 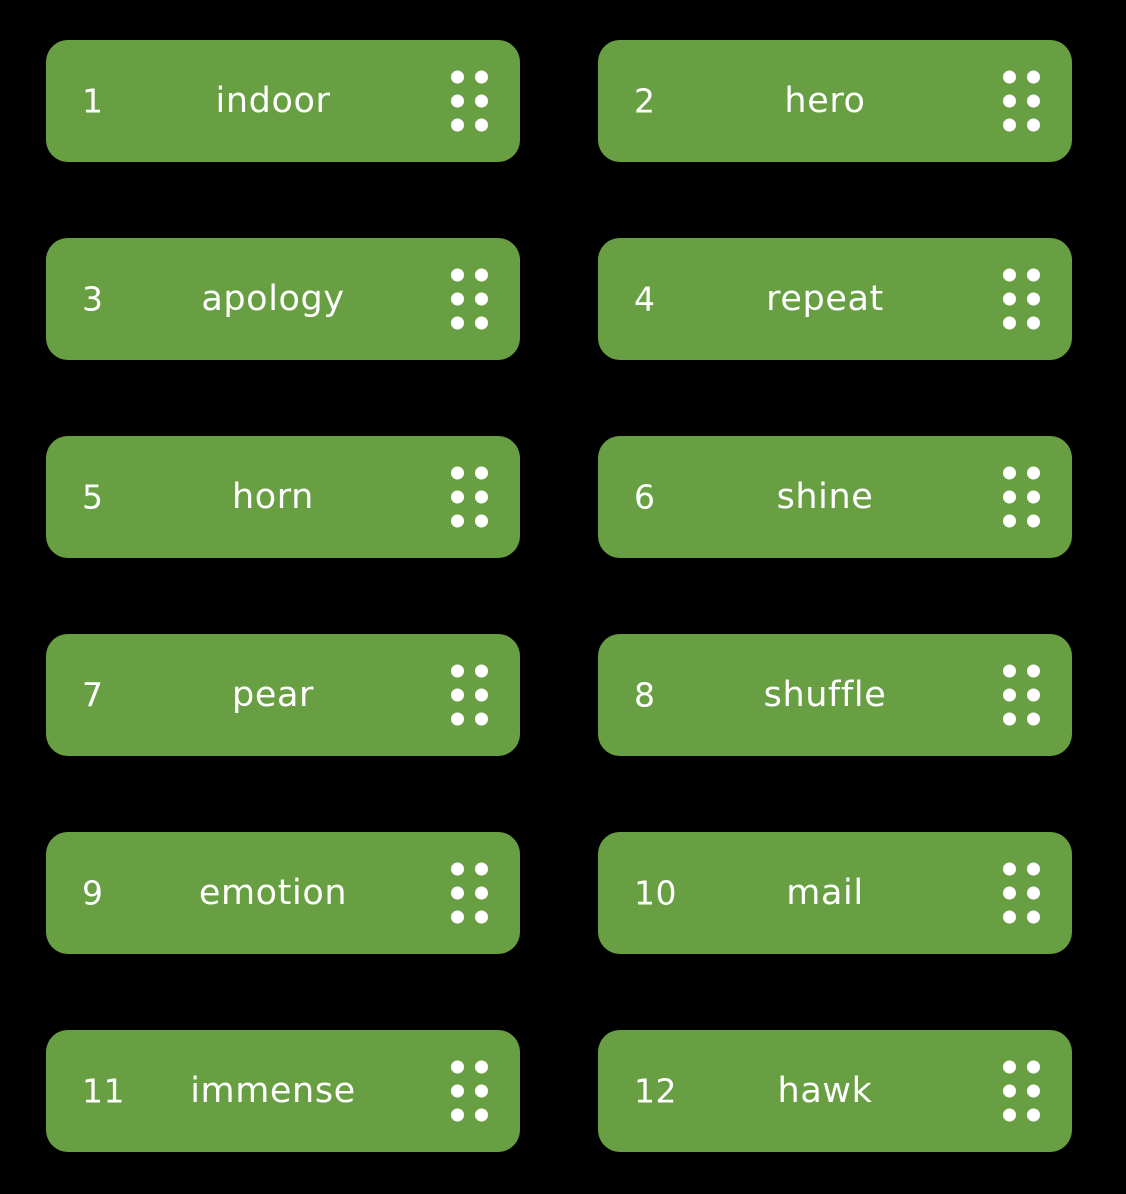 I want to click on word-card: 9 emotion, so click(x=283, y=893).